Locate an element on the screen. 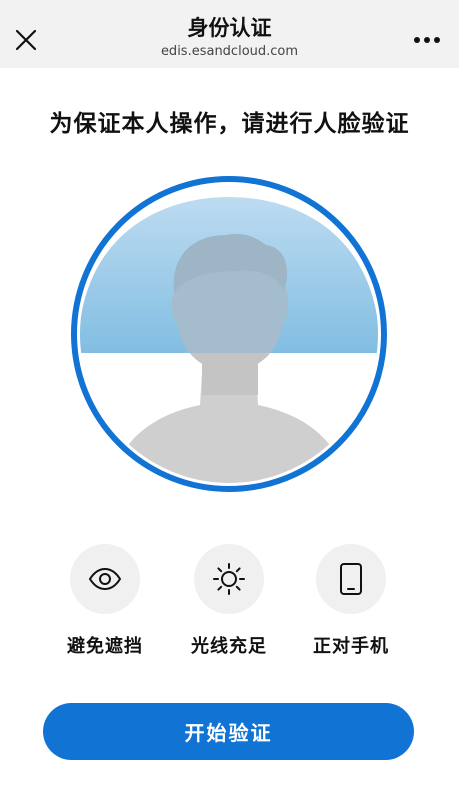 The width and height of the screenshot is (459, 800). instruction-headline: 为保证本人操作，请进行人脸验证 is located at coordinates (229, 124).